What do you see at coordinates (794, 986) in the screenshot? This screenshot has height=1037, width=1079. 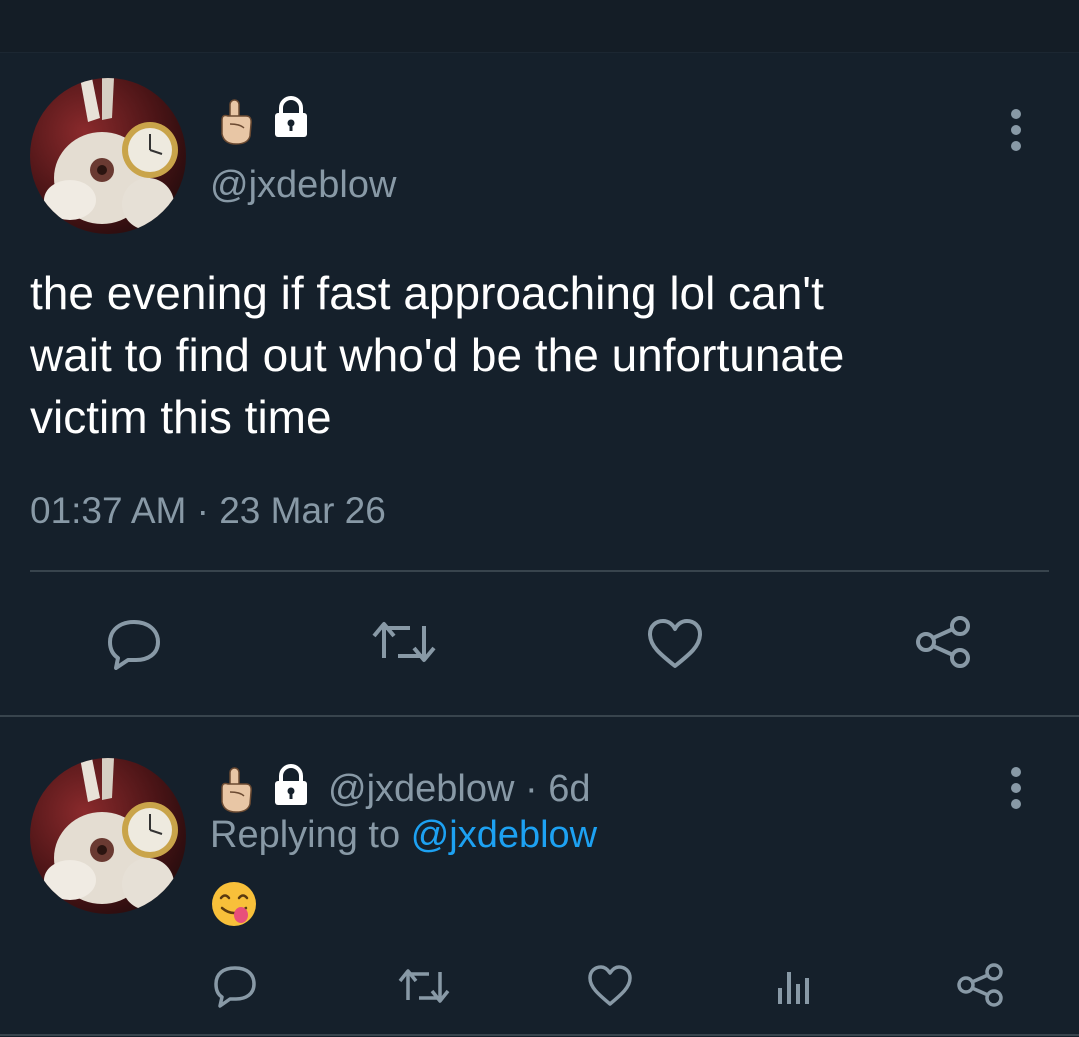 I see `analytics-icon` at bounding box center [794, 986].